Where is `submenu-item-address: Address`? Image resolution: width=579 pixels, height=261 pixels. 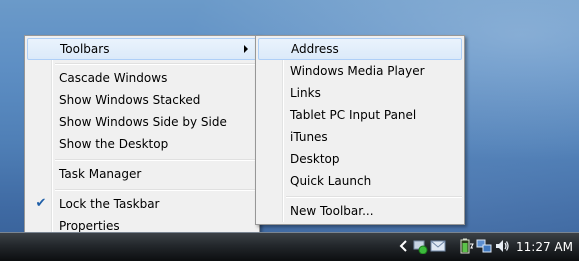 submenu-item-address: Address is located at coordinates (360, 49).